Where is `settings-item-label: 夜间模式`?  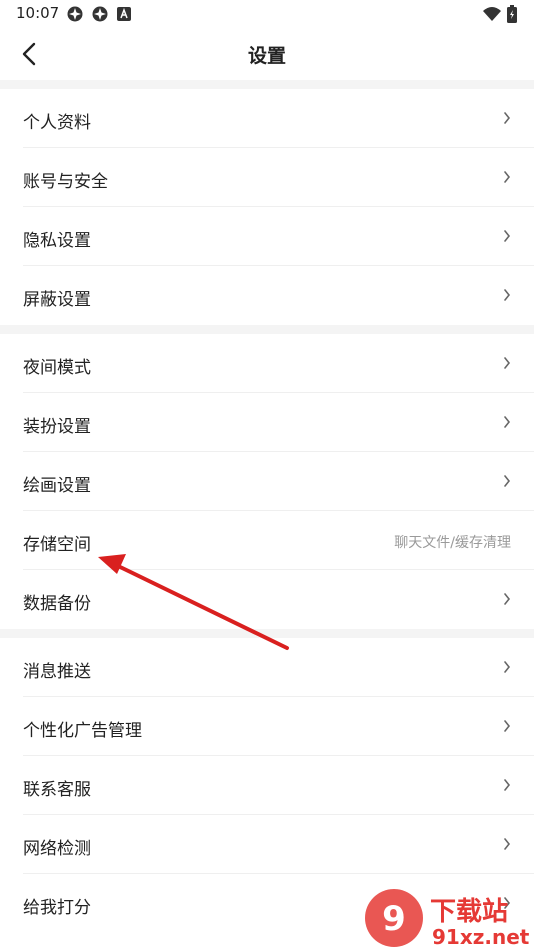 settings-item-label: 夜间模式 is located at coordinates (57, 368).